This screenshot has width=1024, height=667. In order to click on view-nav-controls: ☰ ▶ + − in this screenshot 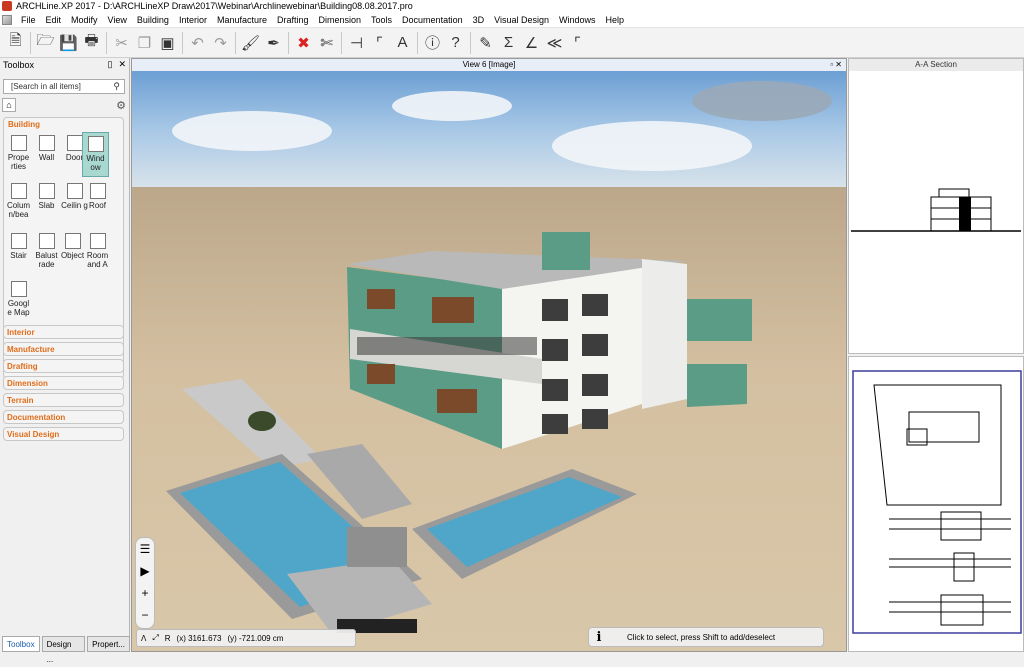, I will do `click(145, 583)`.